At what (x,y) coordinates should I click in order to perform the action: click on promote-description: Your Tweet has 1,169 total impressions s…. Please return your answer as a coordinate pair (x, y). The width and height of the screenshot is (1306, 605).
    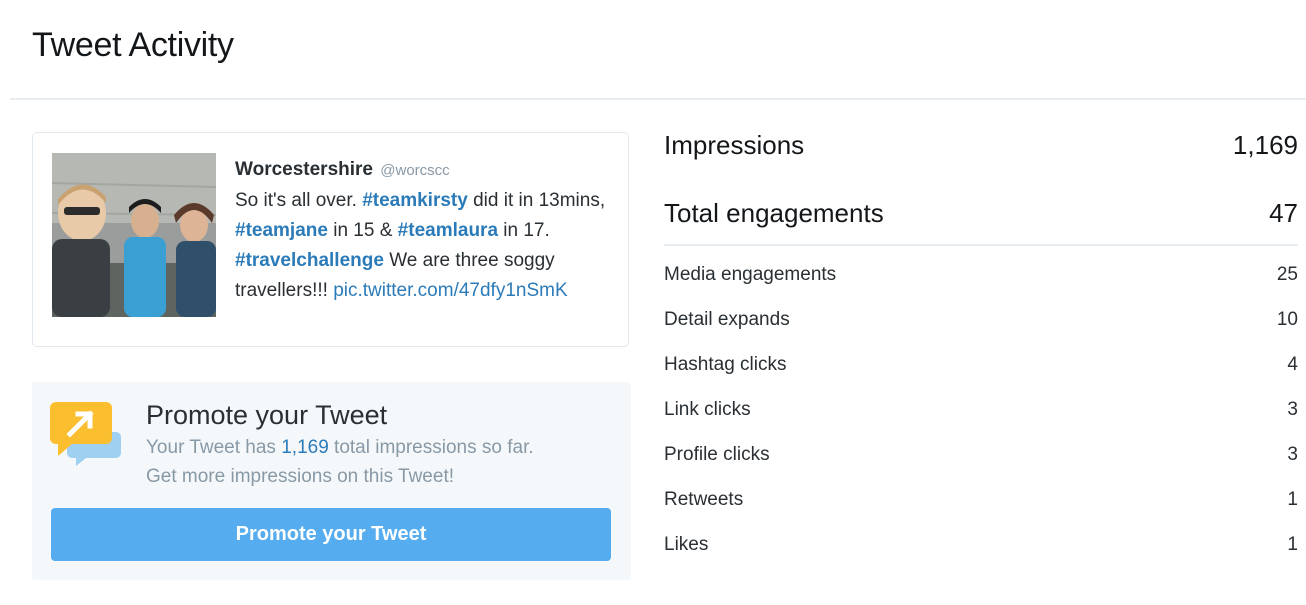
    Looking at the image, I should click on (340, 462).